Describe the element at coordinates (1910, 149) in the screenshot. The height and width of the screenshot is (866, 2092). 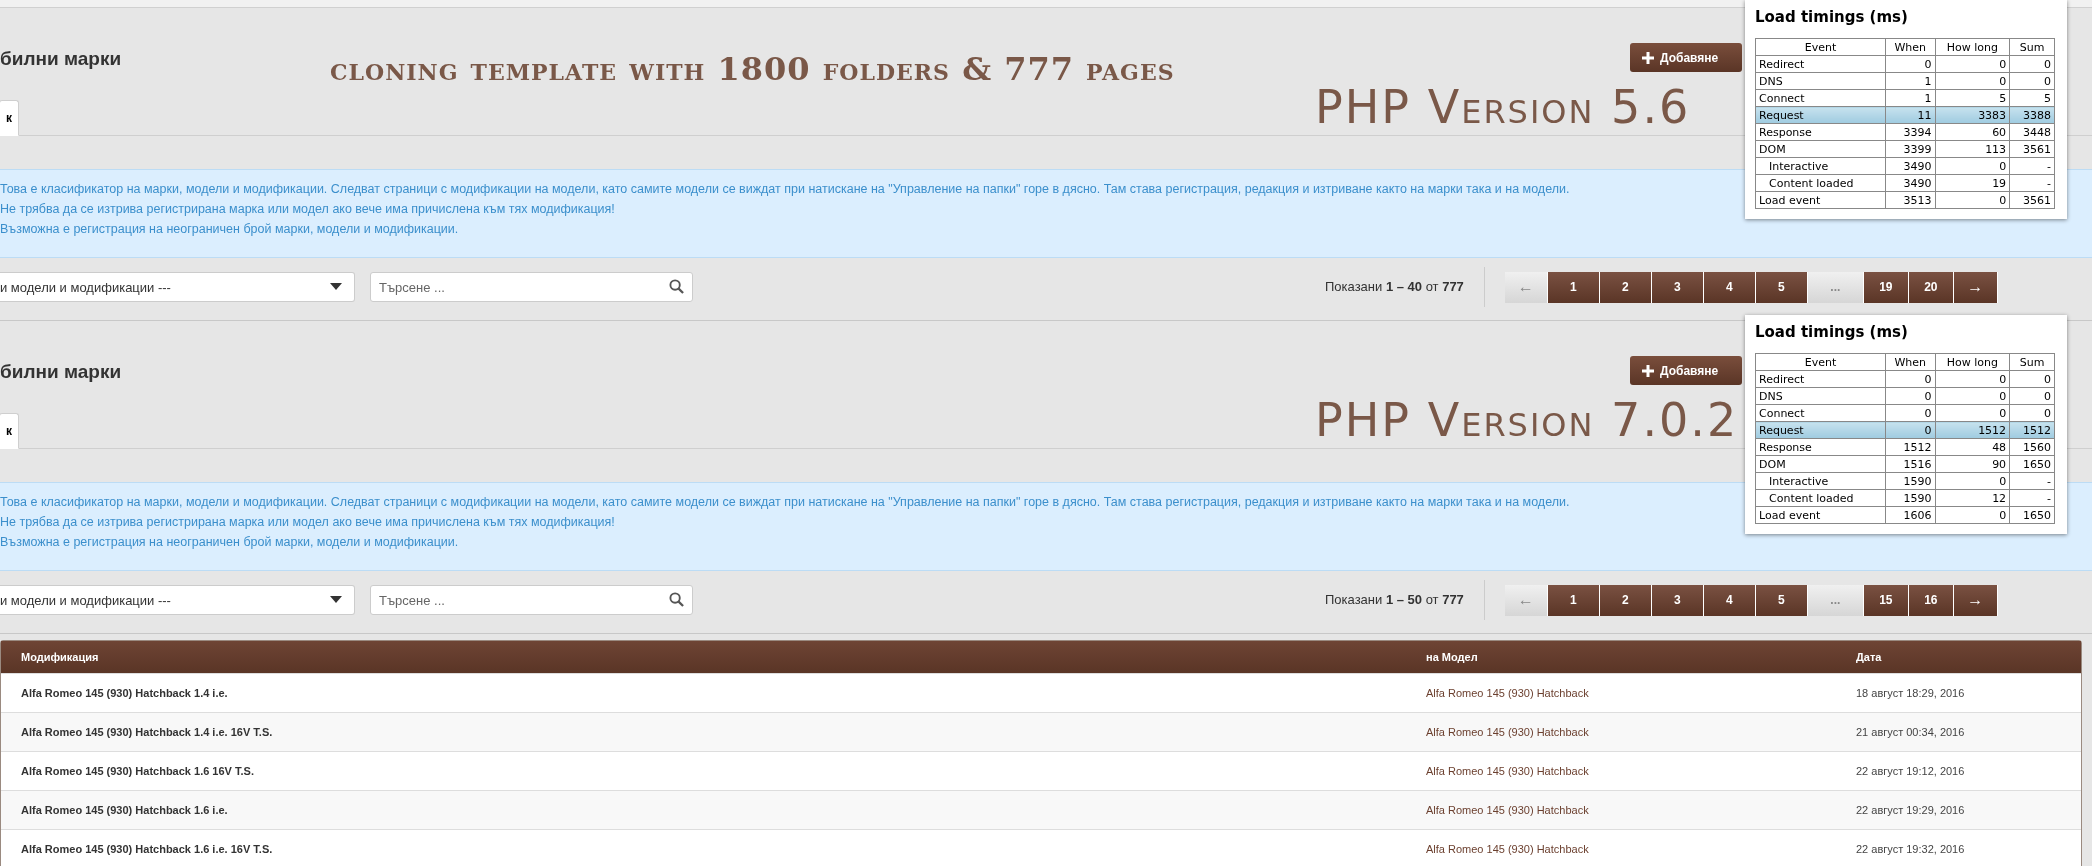
I see `table-cell: 3399` at that location.